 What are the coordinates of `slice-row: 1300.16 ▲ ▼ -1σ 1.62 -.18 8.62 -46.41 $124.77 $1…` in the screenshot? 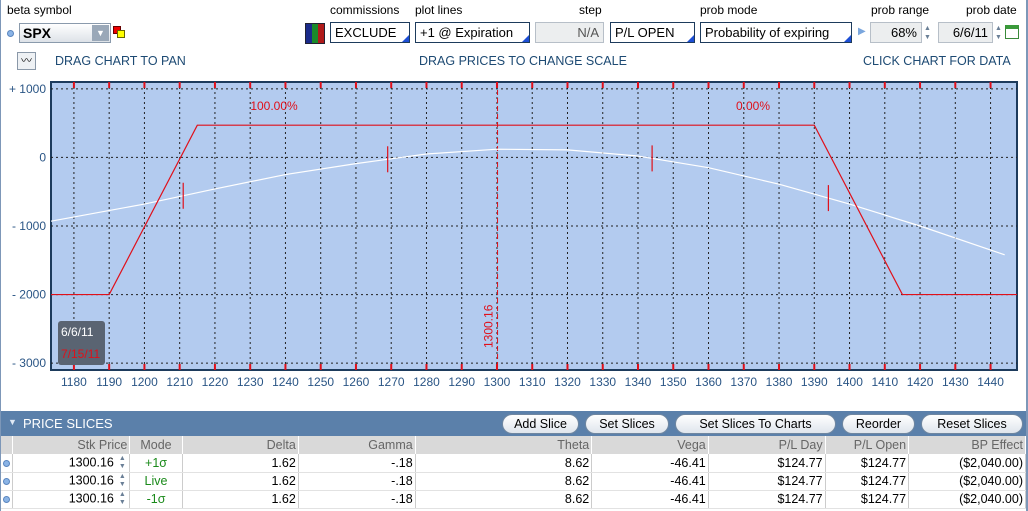 It's located at (513, 499).